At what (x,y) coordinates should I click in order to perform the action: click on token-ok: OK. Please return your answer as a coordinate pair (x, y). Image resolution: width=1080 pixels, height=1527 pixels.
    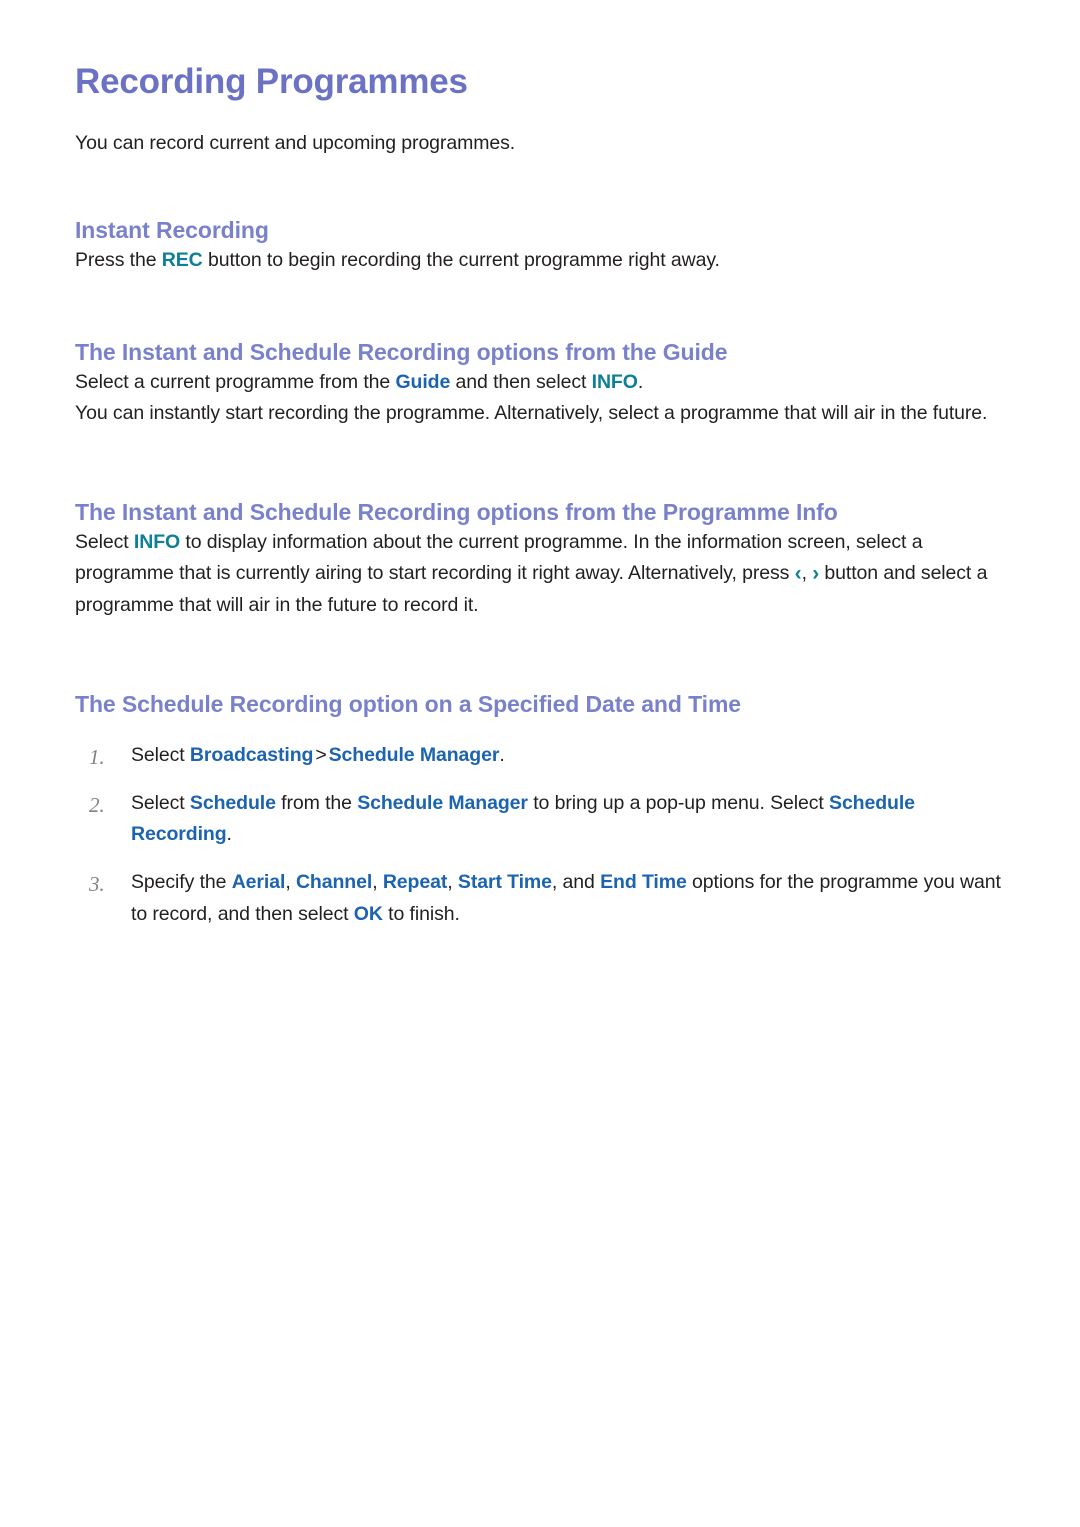
    Looking at the image, I should click on (368, 914).